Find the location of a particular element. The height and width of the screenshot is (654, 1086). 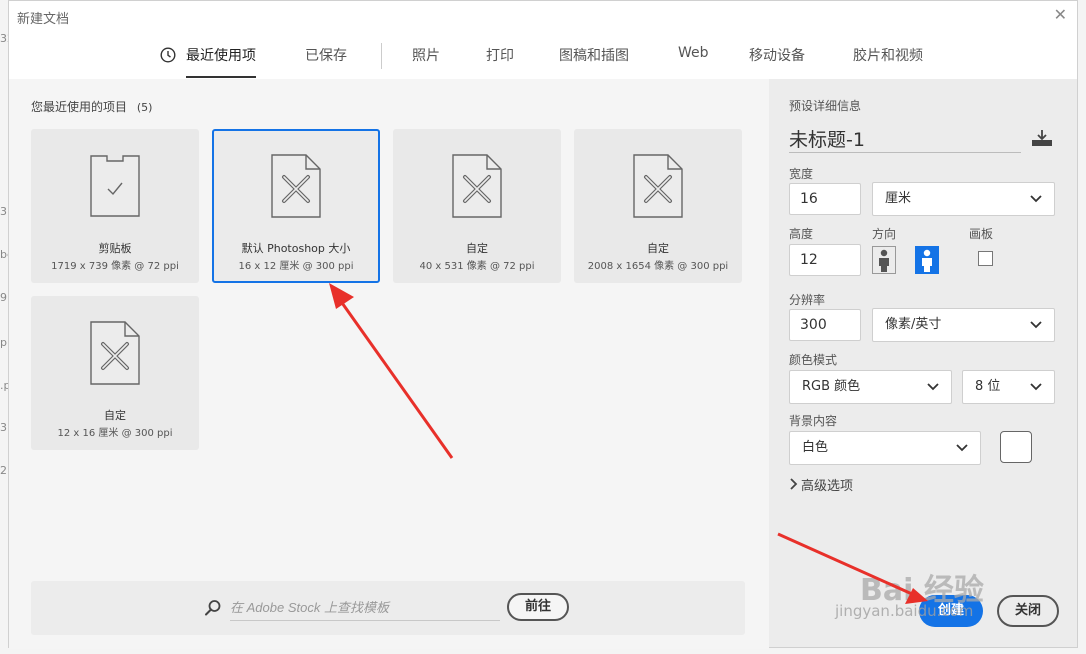

portrait-orientation-button is located at coordinates (884, 260).